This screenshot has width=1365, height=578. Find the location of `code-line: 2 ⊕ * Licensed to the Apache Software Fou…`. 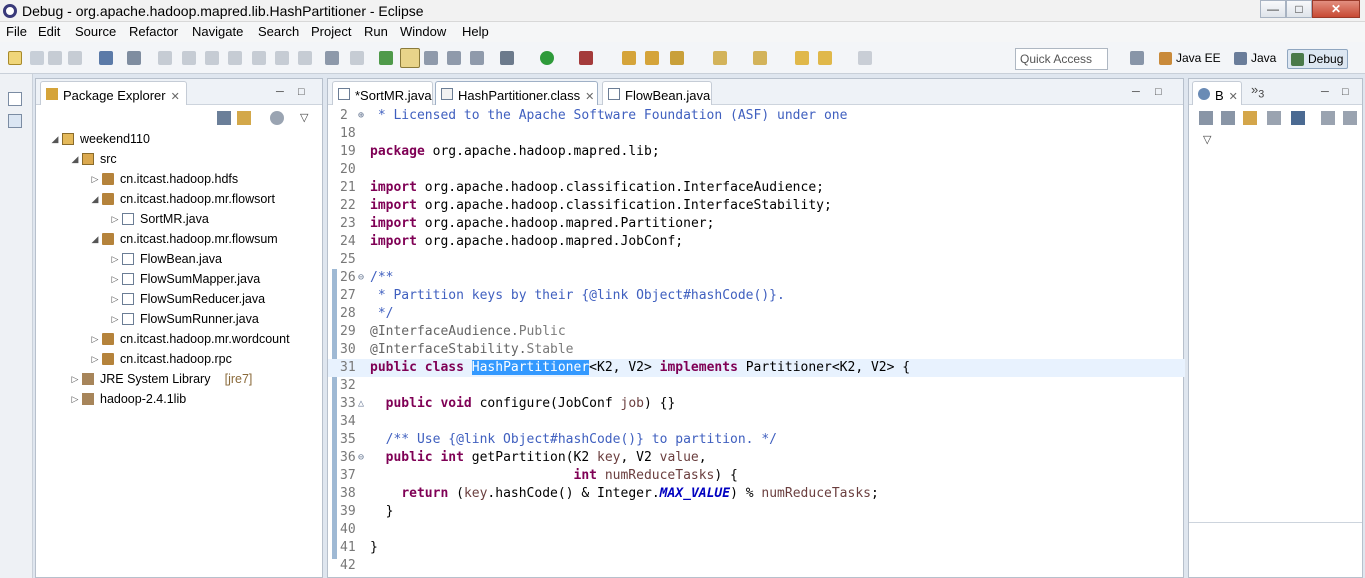

code-line: 2 ⊕ * Licensed to the Apache Software Fou… is located at coordinates (756, 116).